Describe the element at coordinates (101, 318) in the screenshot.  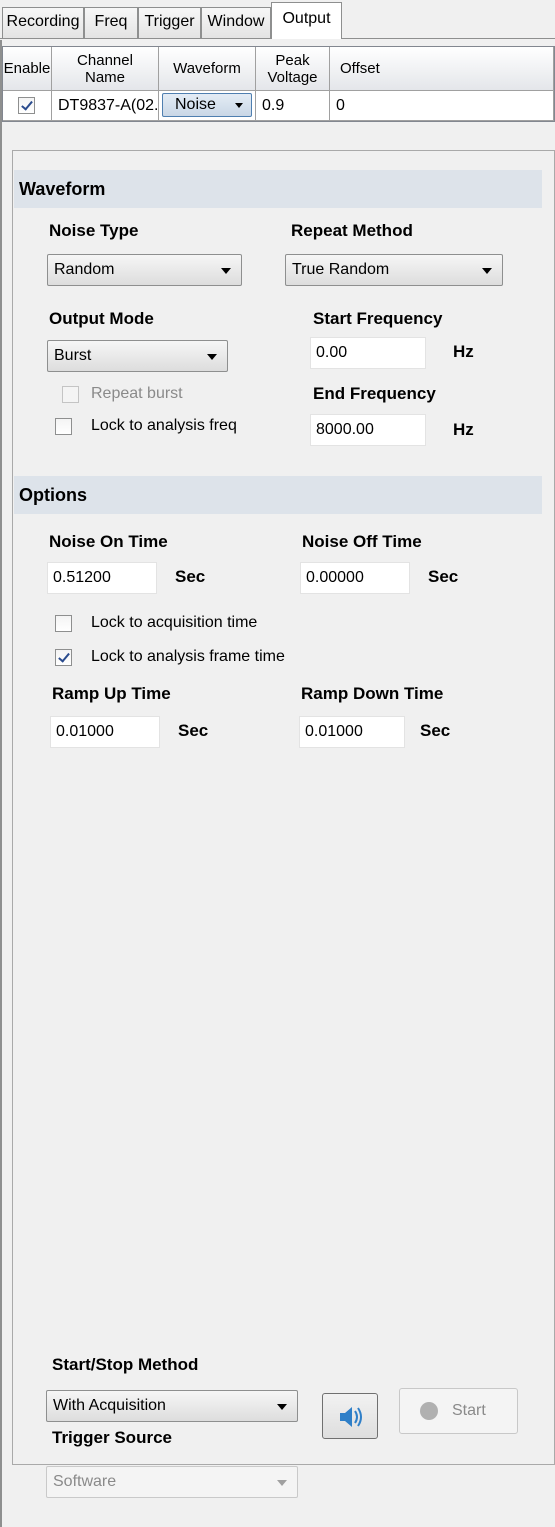
I see `output-mode-label: Output Mode` at that location.